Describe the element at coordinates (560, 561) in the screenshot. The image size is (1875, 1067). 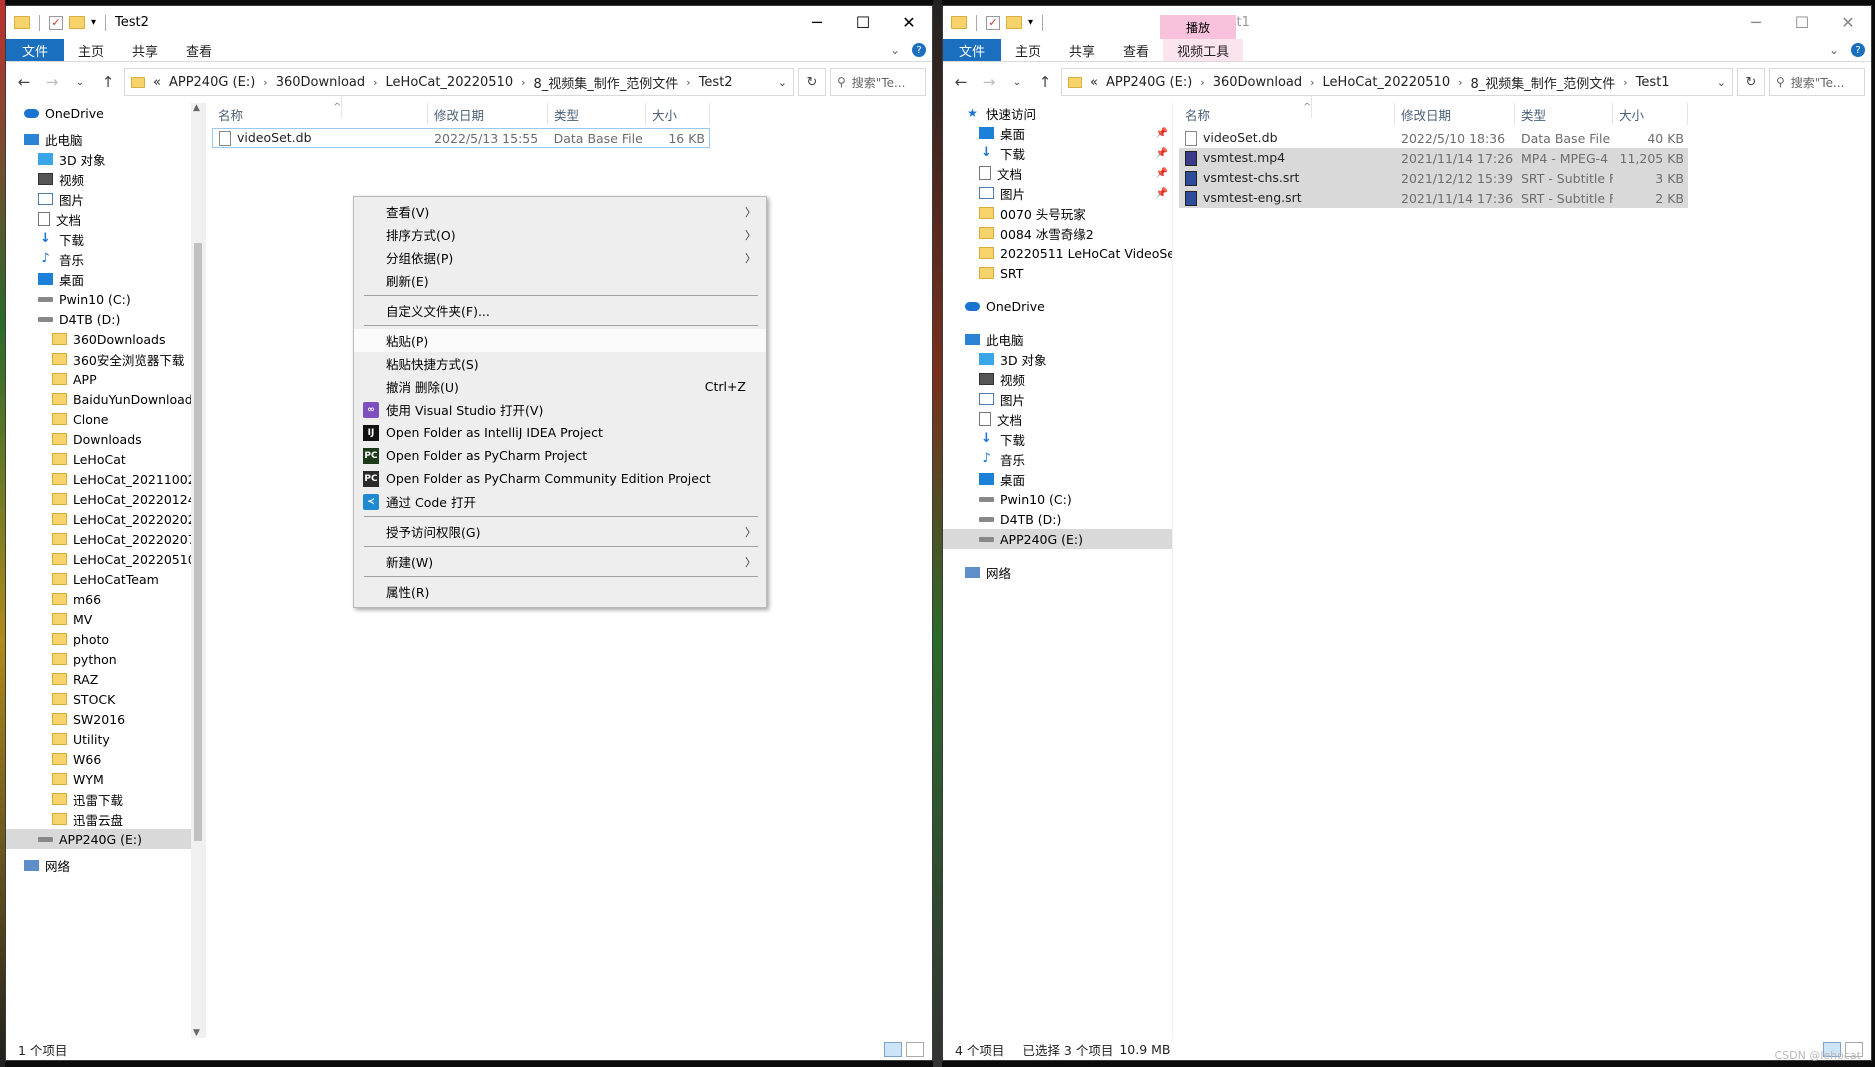
I see `context-menu-item: 新建(W) 〉` at that location.